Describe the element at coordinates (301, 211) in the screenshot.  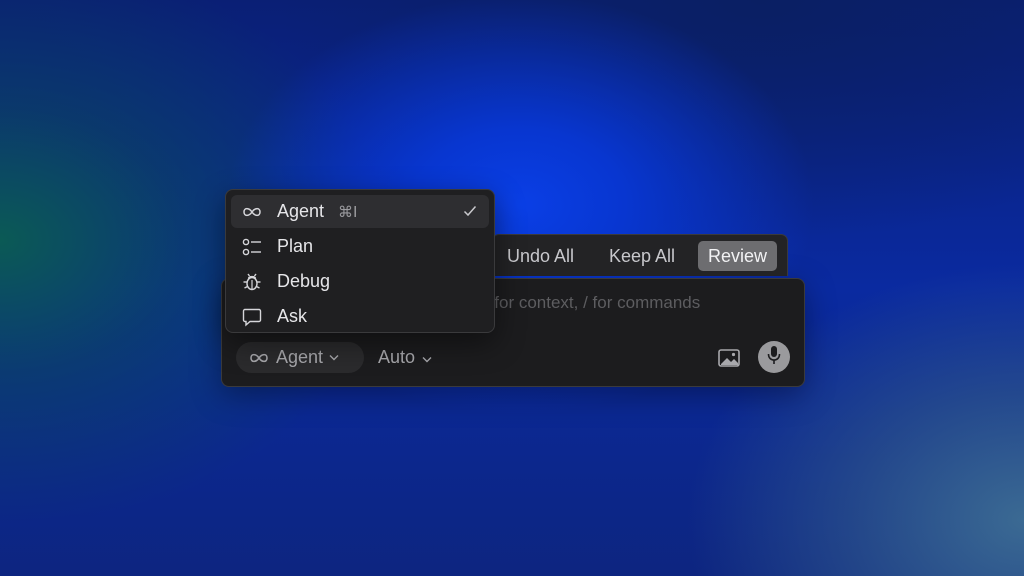
I see `menu-item-label: Agent` at that location.